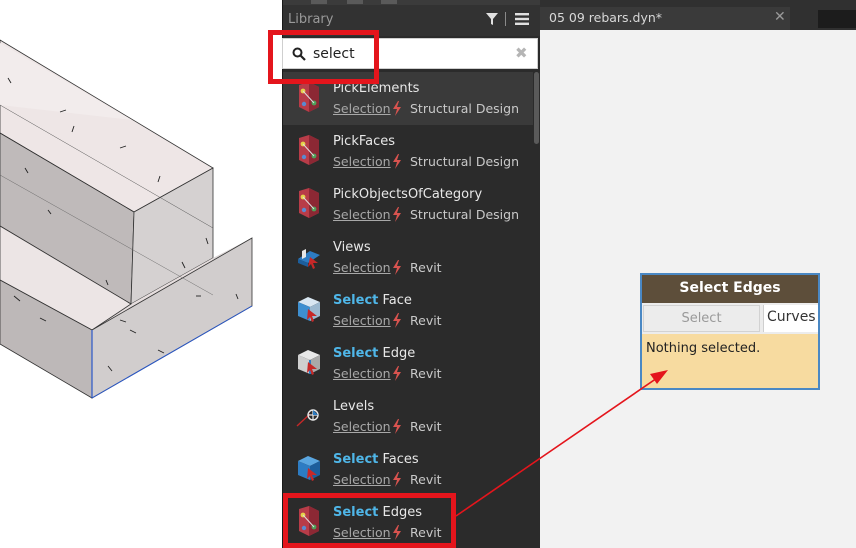  Describe the element at coordinates (536, 310) in the screenshot. I see `results-scrollbar` at that location.